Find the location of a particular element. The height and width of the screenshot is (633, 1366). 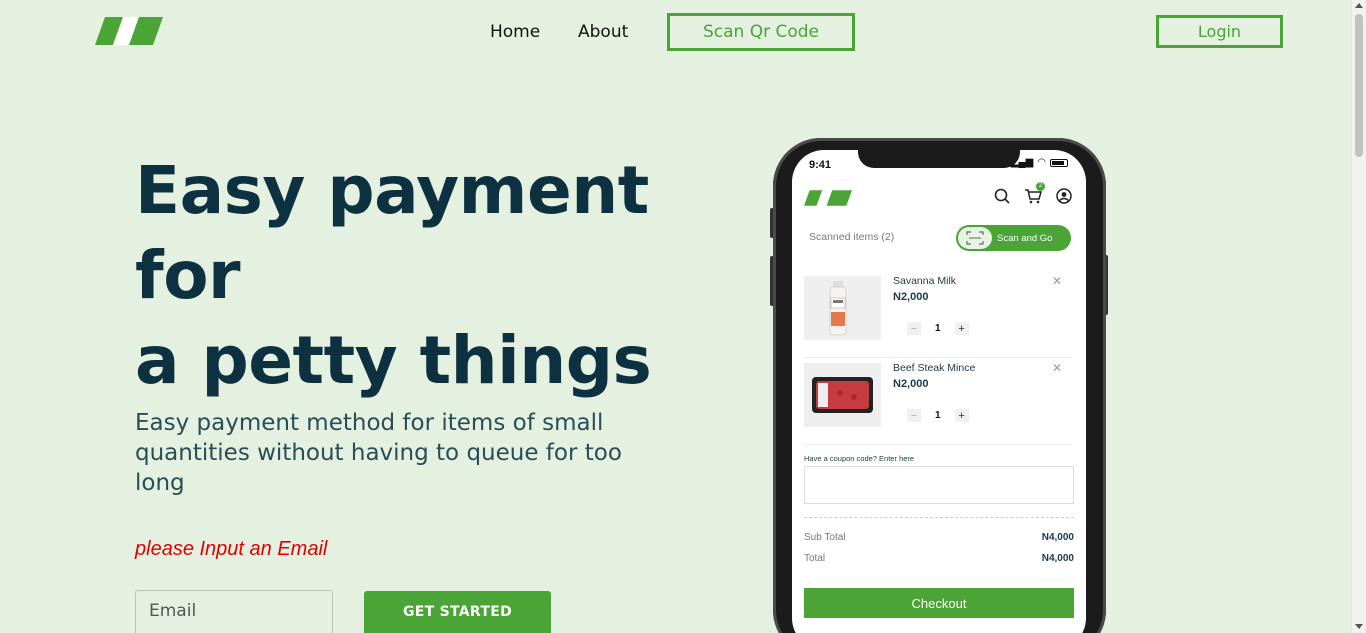

coupon-label: Have a coupon code? Enter here is located at coordinates (859, 458).